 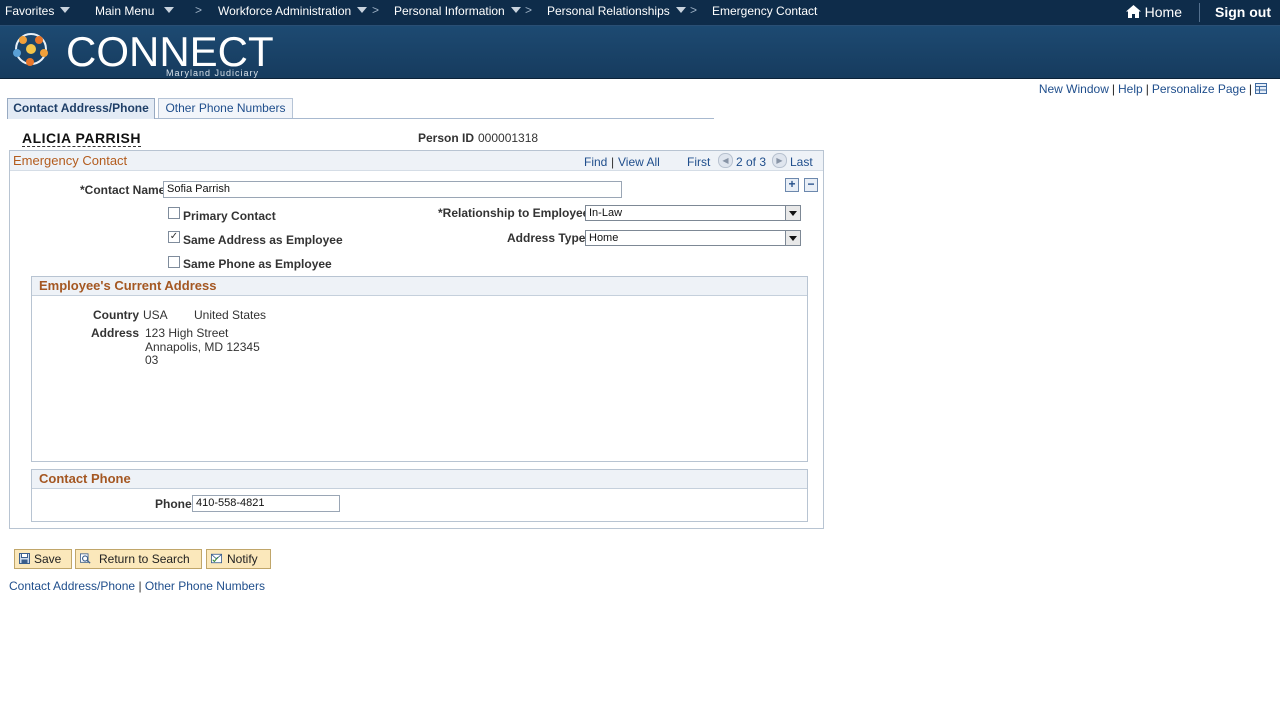 What do you see at coordinates (546, 238) in the screenshot?
I see `address-type-label: Address Type` at bounding box center [546, 238].